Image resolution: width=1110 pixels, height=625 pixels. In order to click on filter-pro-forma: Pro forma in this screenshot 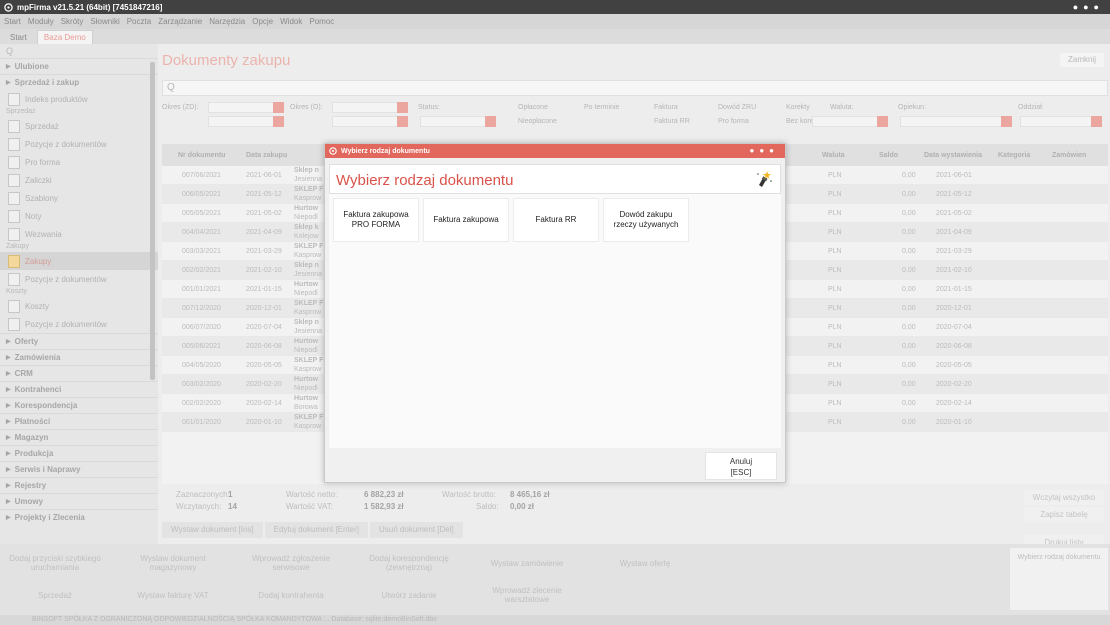, I will do `click(733, 121)`.